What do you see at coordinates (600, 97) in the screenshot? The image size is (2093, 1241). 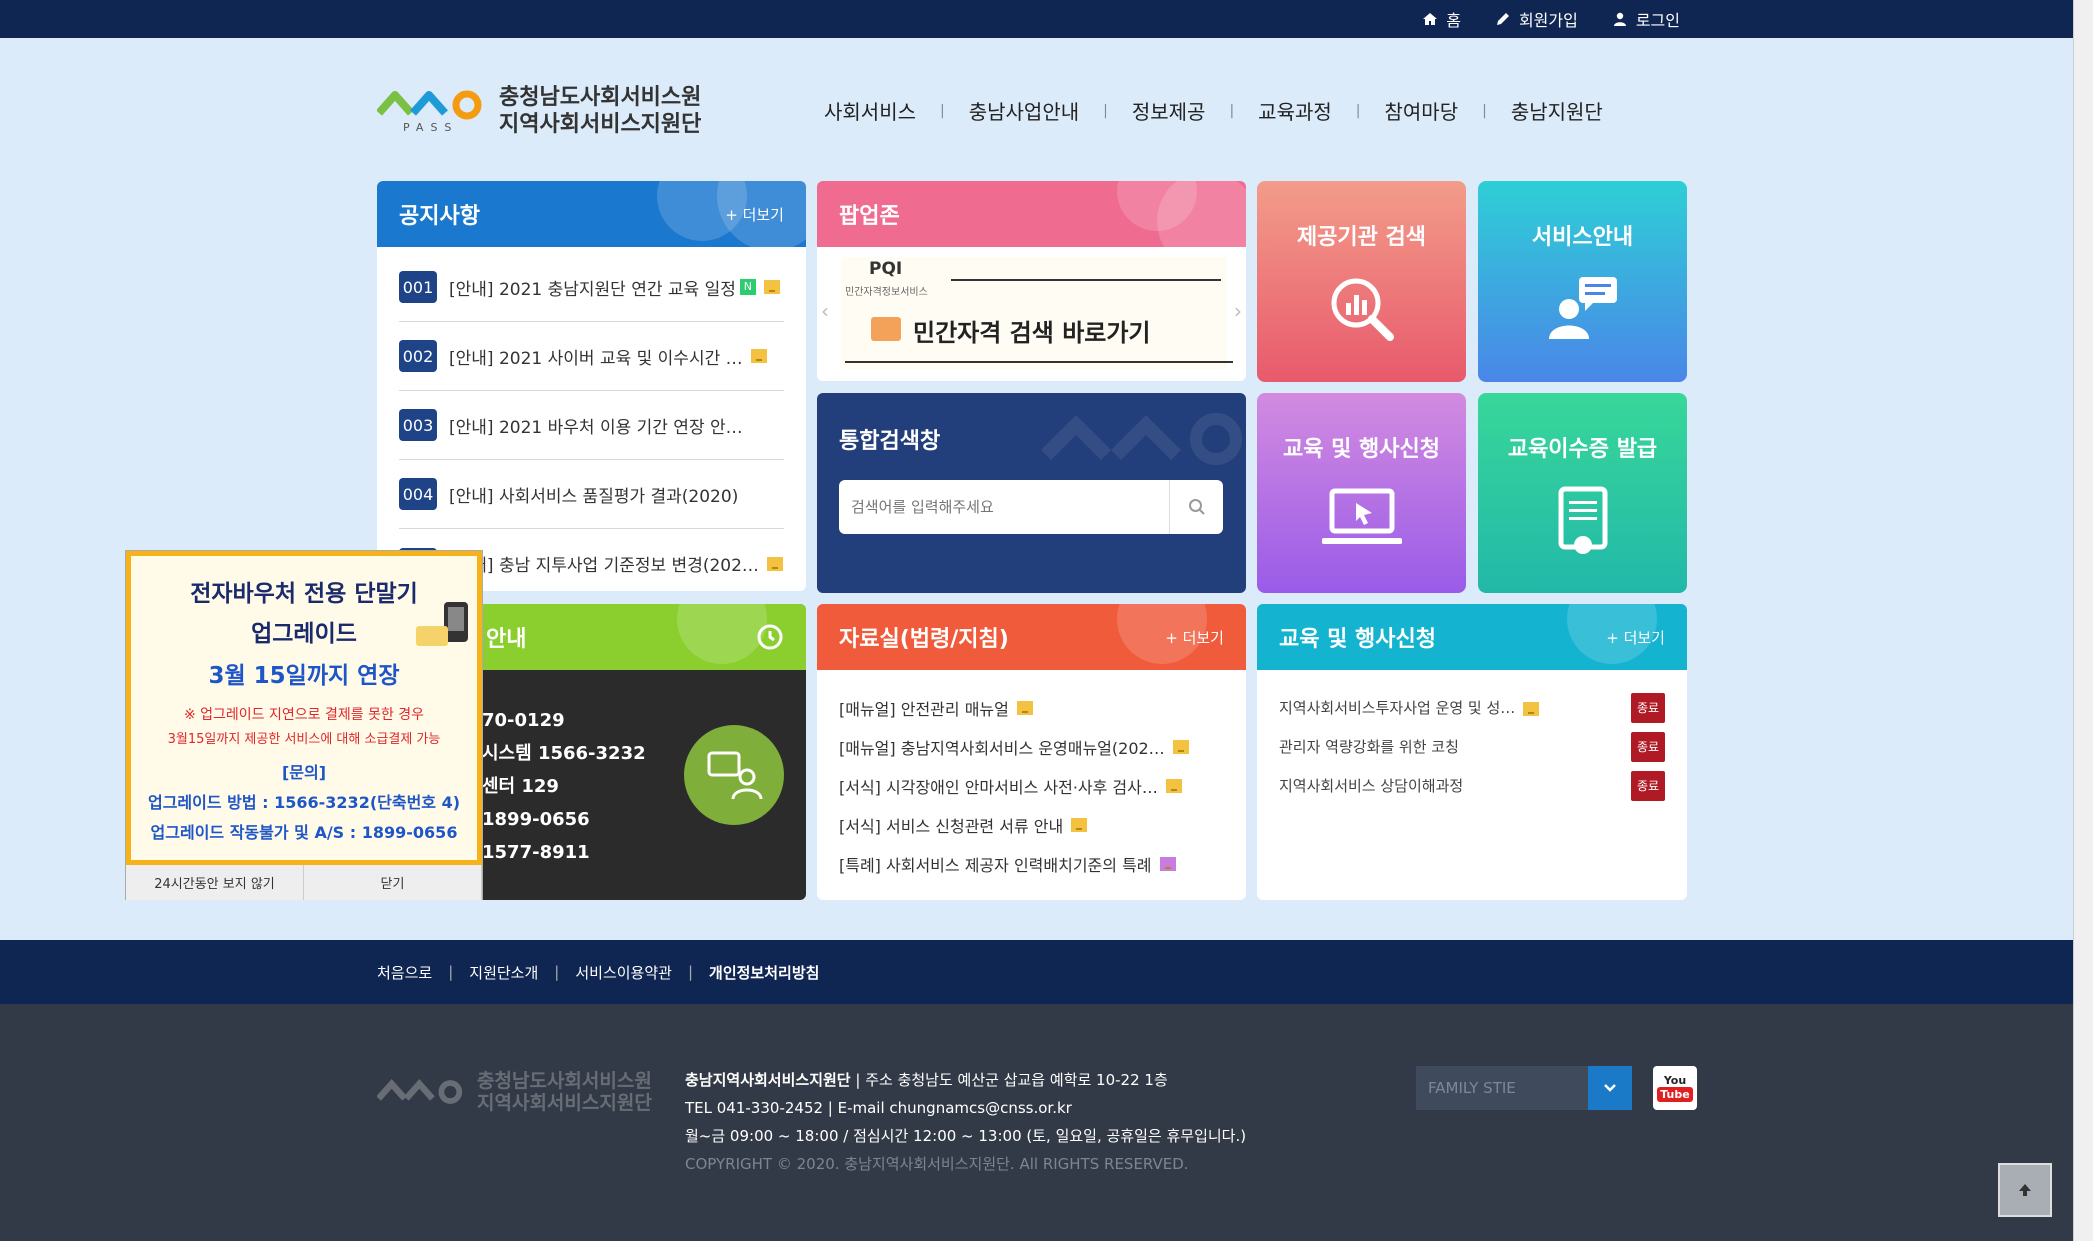 I see `logo-line1: 충청남도사회서비스원` at bounding box center [600, 97].